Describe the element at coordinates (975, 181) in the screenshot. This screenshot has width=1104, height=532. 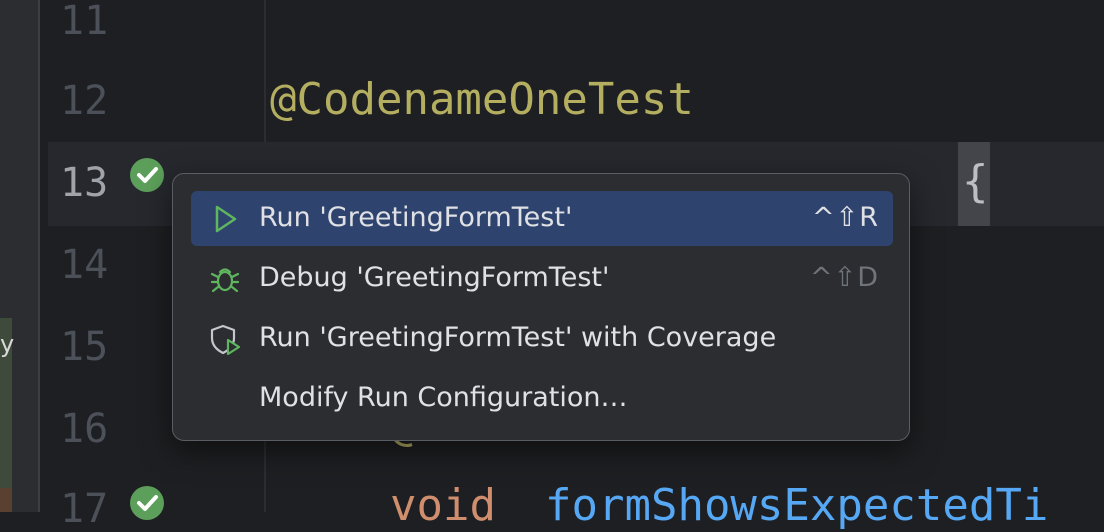
I see `code-brace: {` at that location.